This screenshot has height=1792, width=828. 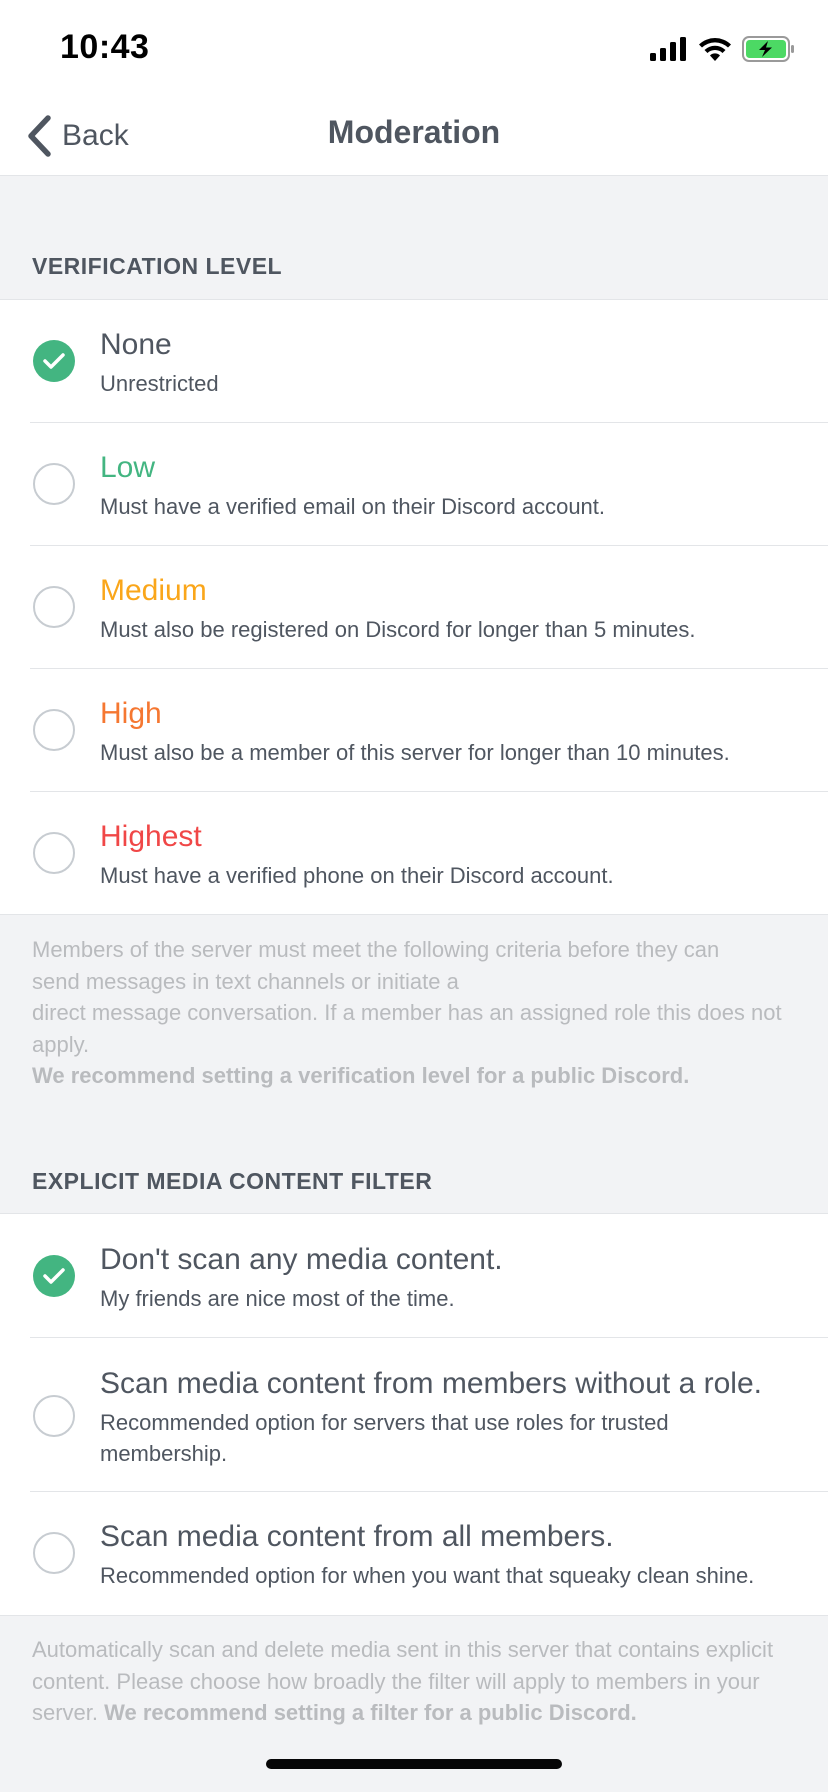 I want to click on option-title: Low, so click(x=128, y=467).